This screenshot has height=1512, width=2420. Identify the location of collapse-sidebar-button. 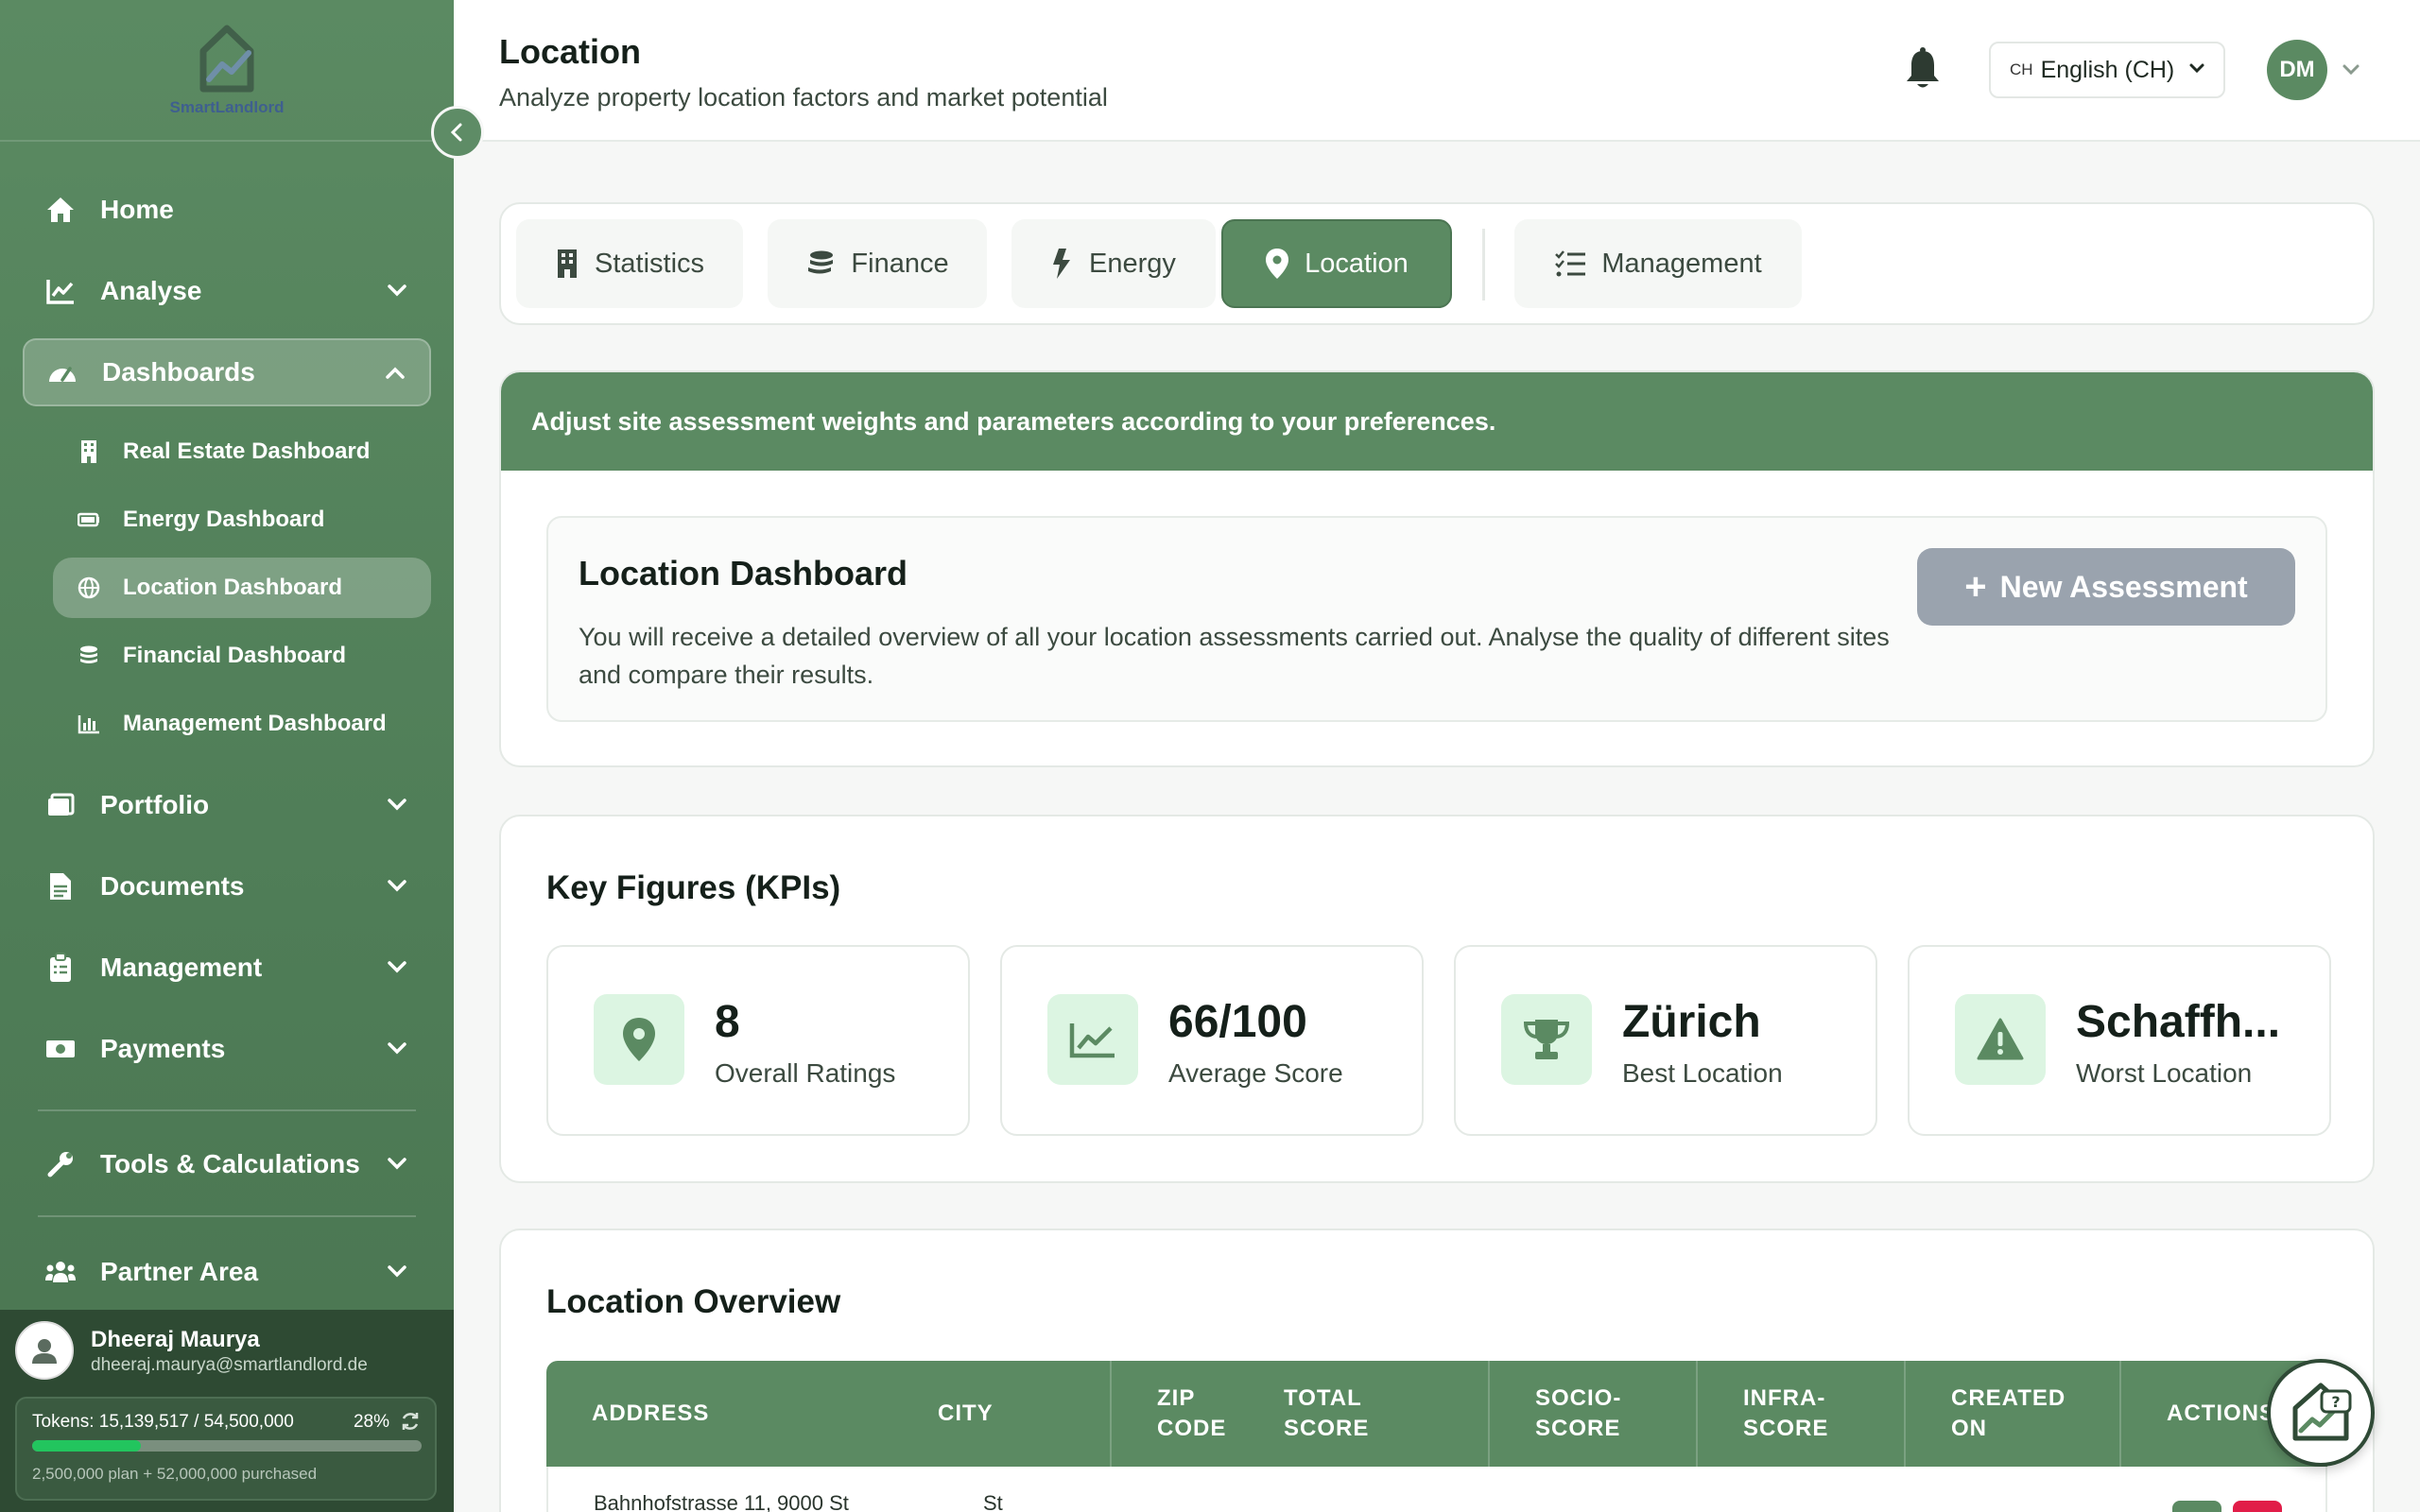
(457, 132).